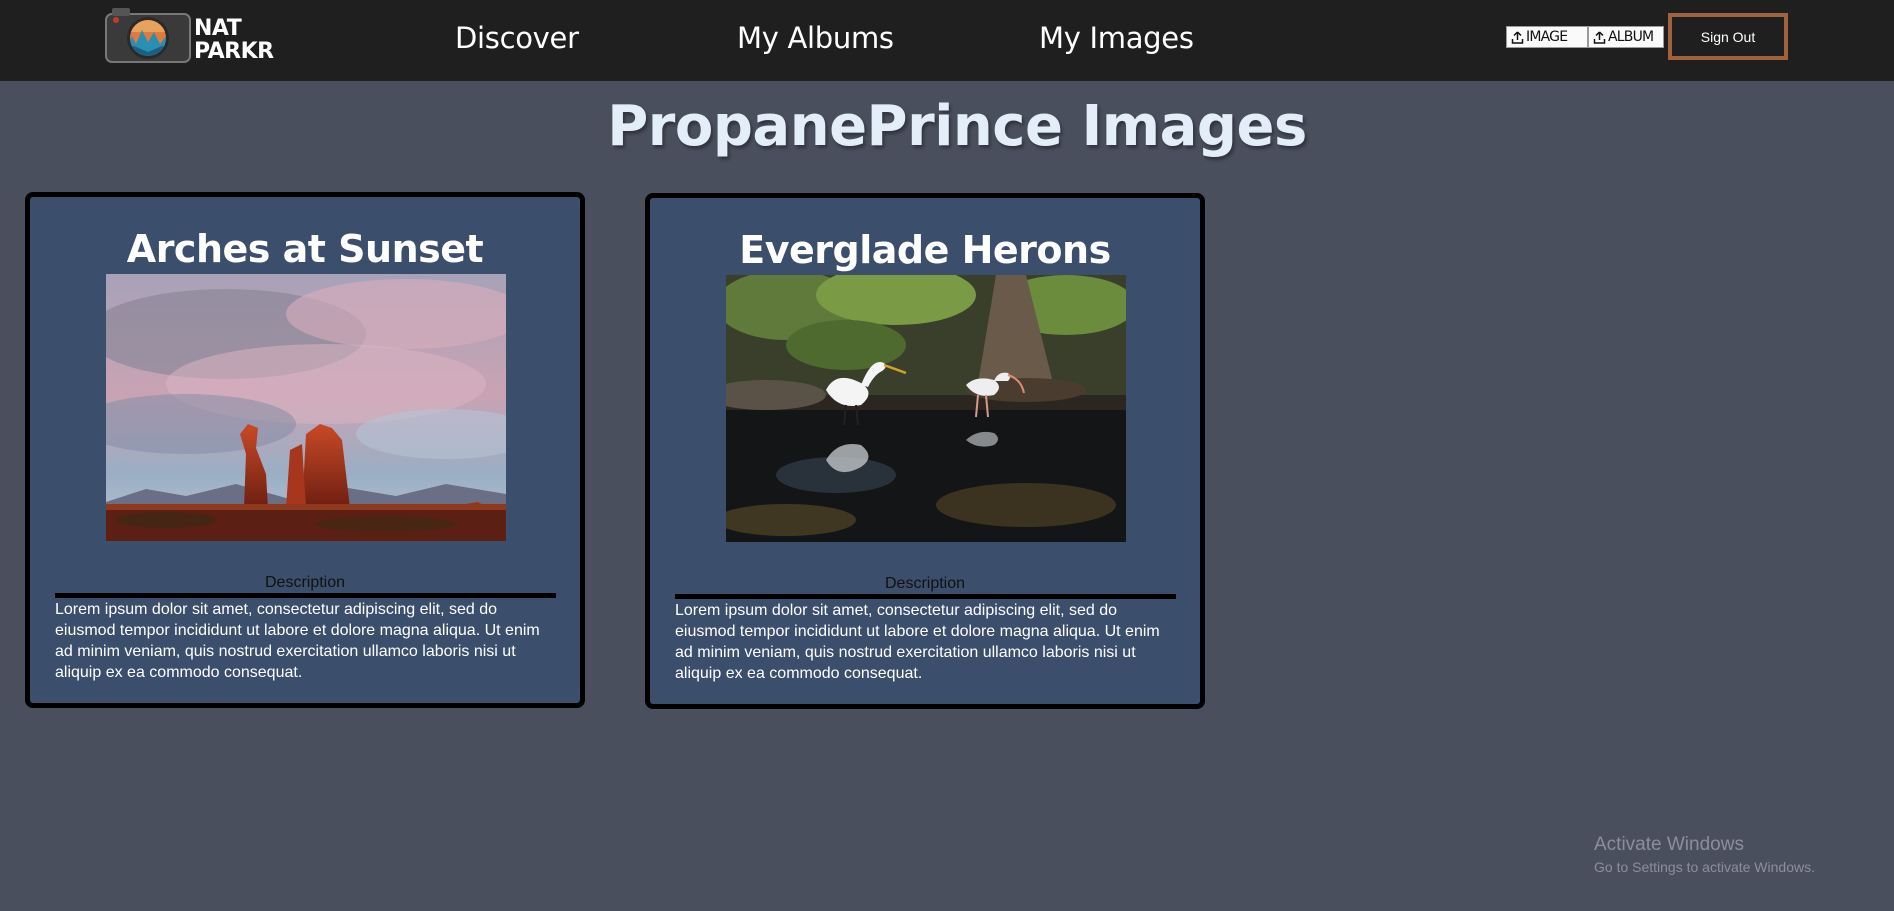 Image resolution: width=1894 pixels, height=911 pixels. Describe the element at coordinates (1669, 844) in the screenshot. I see `watermark-title: Activate Windows` at that location.